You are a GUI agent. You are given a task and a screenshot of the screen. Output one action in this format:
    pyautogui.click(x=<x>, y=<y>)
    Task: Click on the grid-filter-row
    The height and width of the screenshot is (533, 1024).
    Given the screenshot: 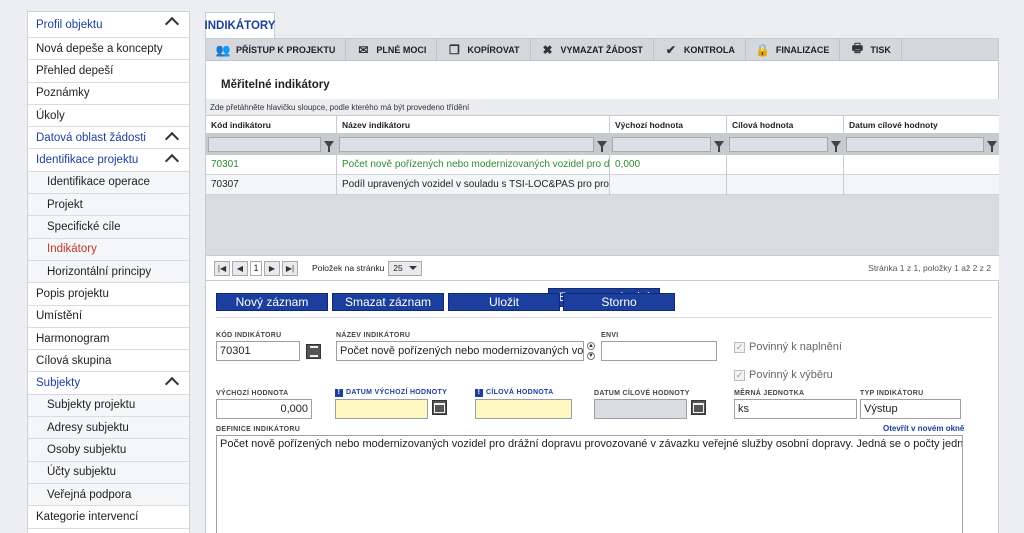 What is the action you would take?
    pyautogui.click(x=602, y=144)
    